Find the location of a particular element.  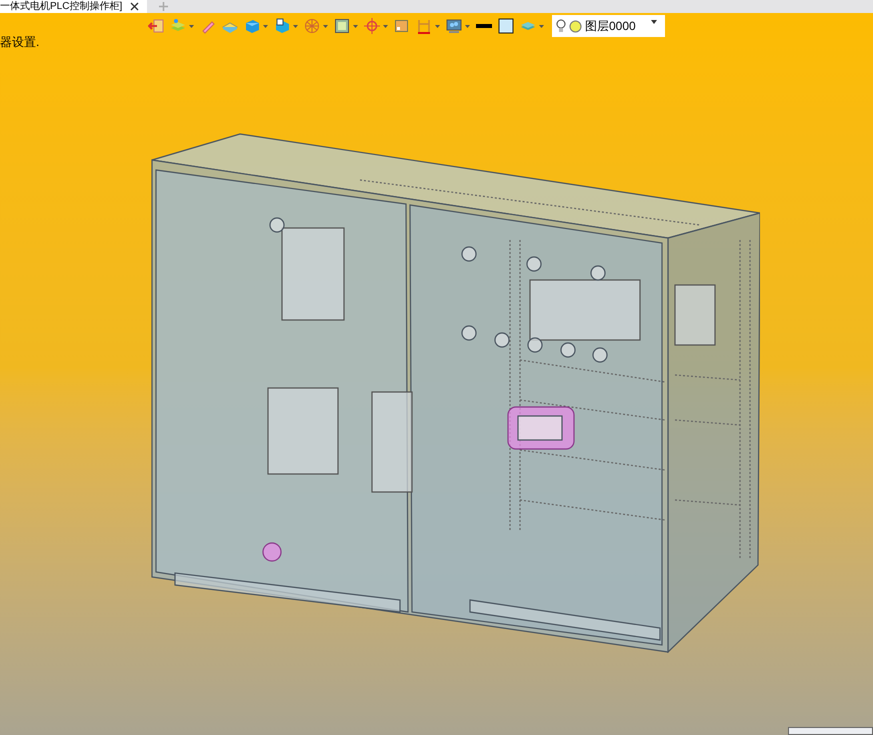

view-cube-icon is located at coordinates (282, 26).